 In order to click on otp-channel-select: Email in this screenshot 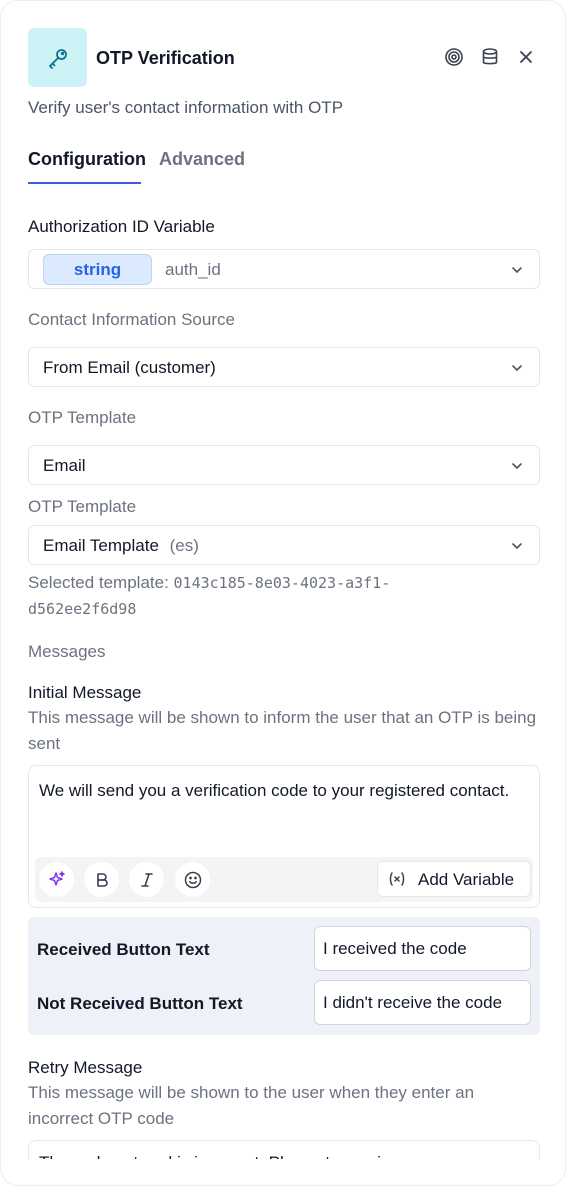, I will do `click(284, 465)`.